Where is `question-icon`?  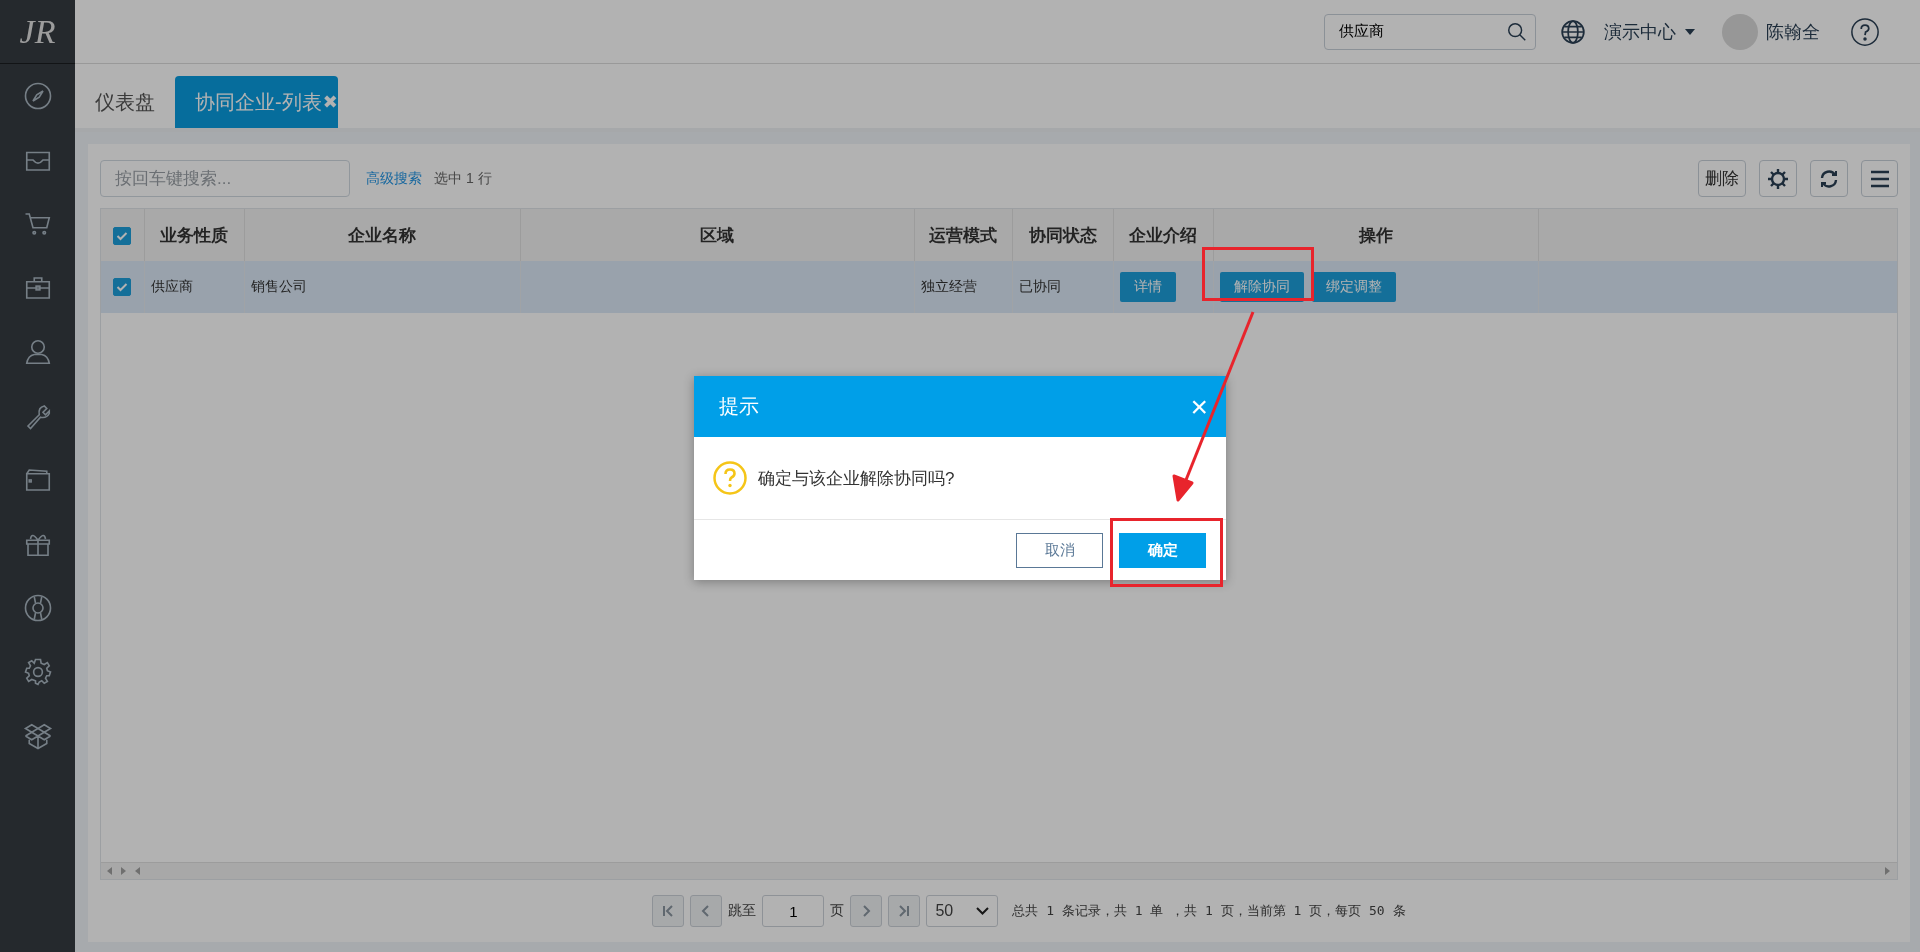
question-icon is located at coordinates (730, 478).